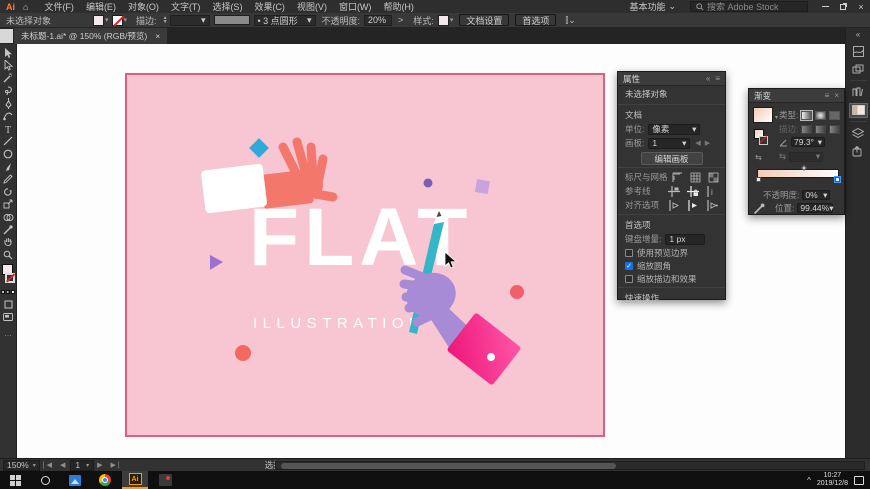  What do you see at coordinates (759, 209) in the screenshot?
I see `eyedropper-icon` at bounding box center [759, 209].